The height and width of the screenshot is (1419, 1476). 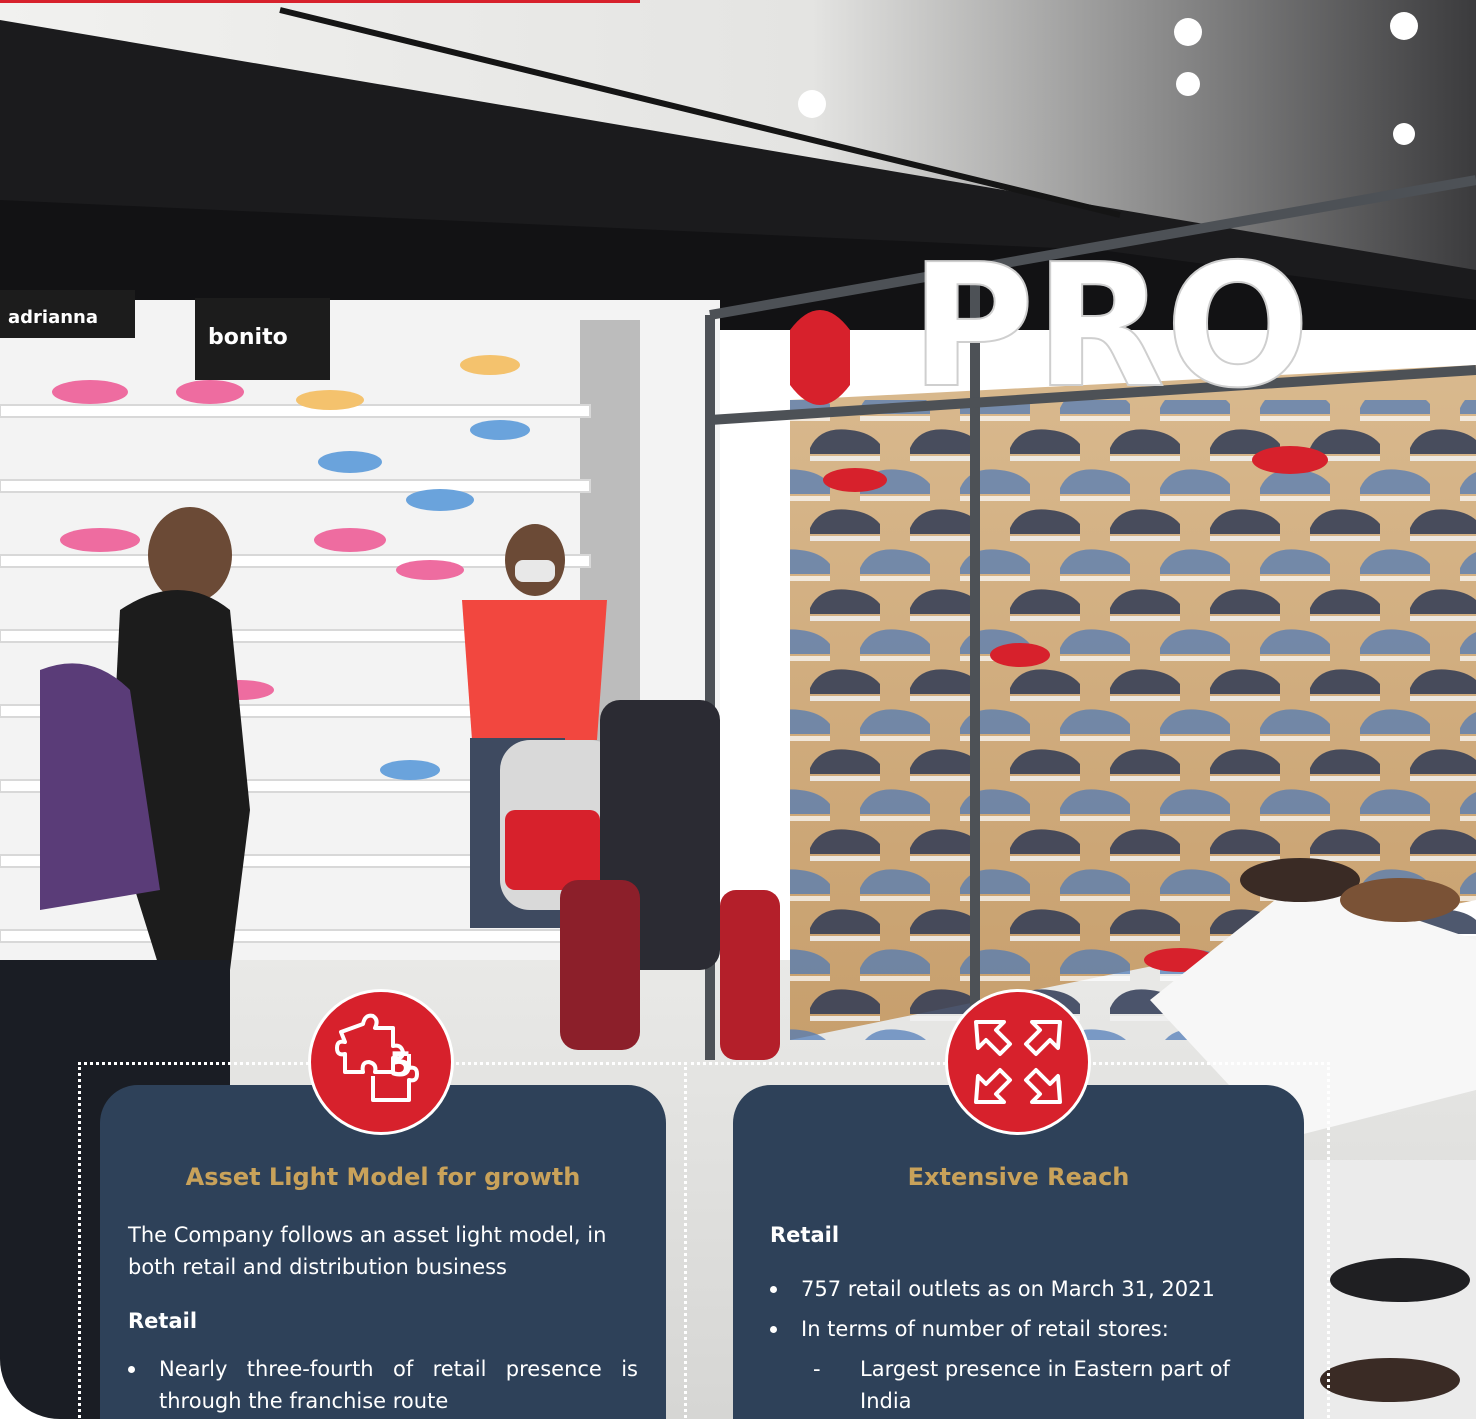 What do you see at coordinates (320, 1) in the screenshot?
I see `top-accent-bar` at bounding box center [320, 1].